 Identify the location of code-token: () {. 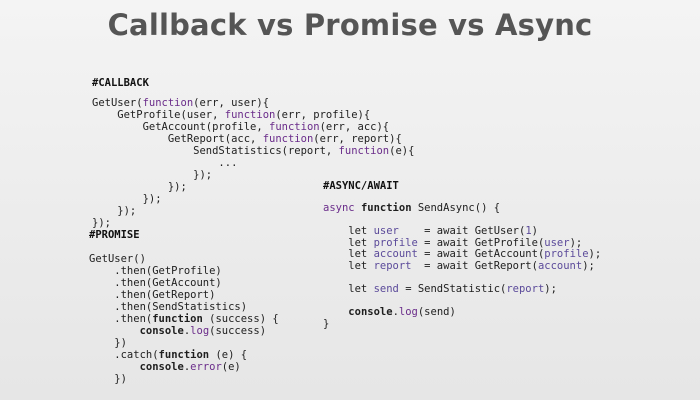
(487, 208).